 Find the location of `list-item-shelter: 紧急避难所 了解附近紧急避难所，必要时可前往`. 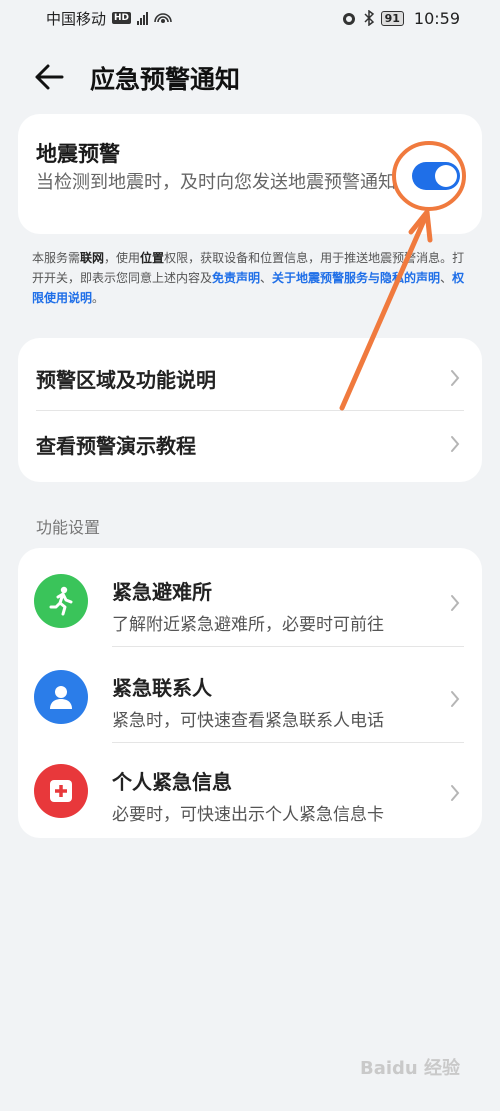

list-item-shelter: 紧急避难所 了解附近紧急避难所，必要时可前往 is located at coordinates (250, 600).